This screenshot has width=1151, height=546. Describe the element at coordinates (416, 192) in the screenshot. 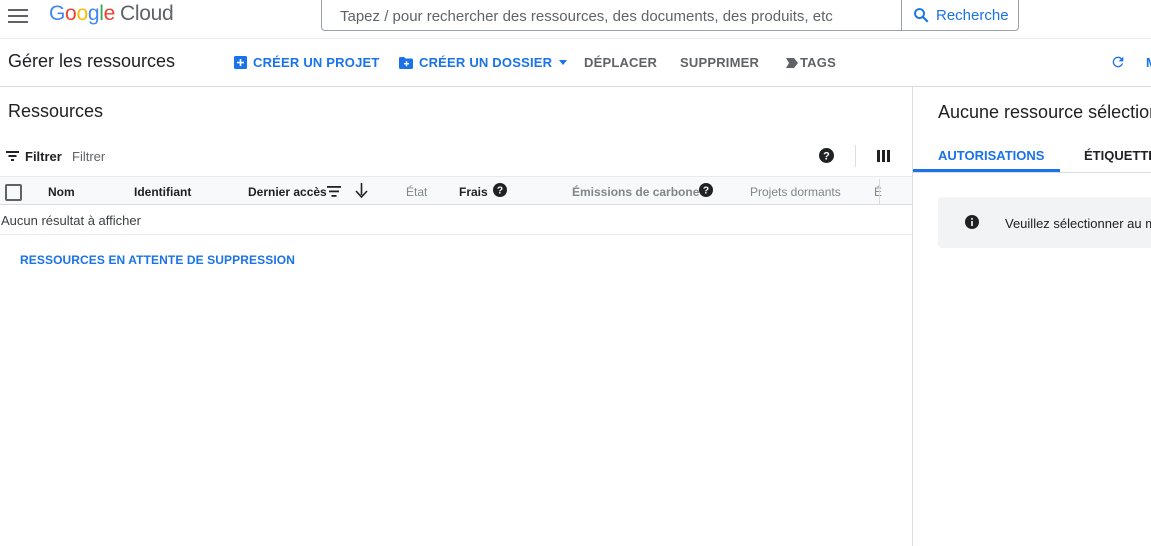

I see `column-header-state: État` at that location.